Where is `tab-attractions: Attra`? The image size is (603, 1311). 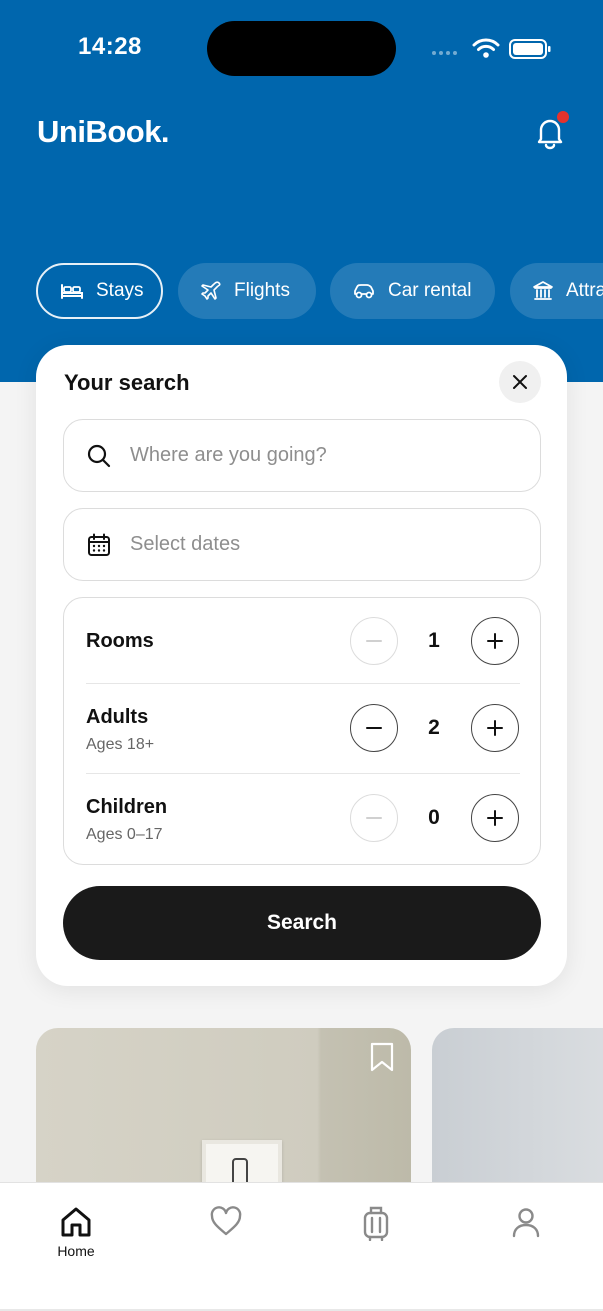
tab-attractions: Attra is located at coordinates (556, 291).